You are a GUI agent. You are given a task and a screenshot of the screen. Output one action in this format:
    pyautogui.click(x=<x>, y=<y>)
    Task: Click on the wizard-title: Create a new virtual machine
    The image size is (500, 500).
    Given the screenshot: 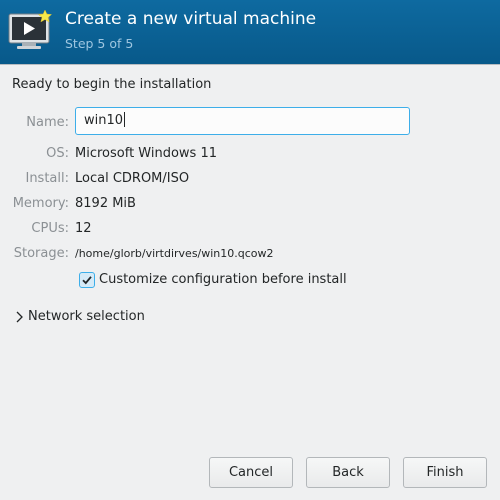 What is the action you would take?
    pyautogui.click(x=191, y=19)
    